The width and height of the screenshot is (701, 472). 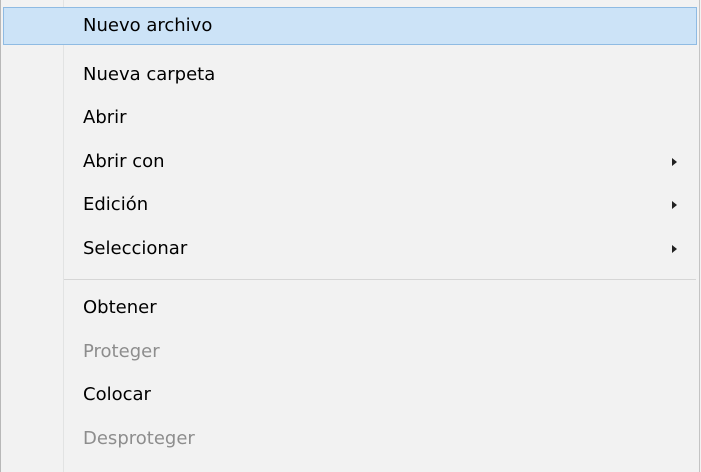 What do you see at coordinates (350, 249) in the screenshot?
I see `menu-item-seleccionar: Seleccionar` at bounding box center [350, 249].